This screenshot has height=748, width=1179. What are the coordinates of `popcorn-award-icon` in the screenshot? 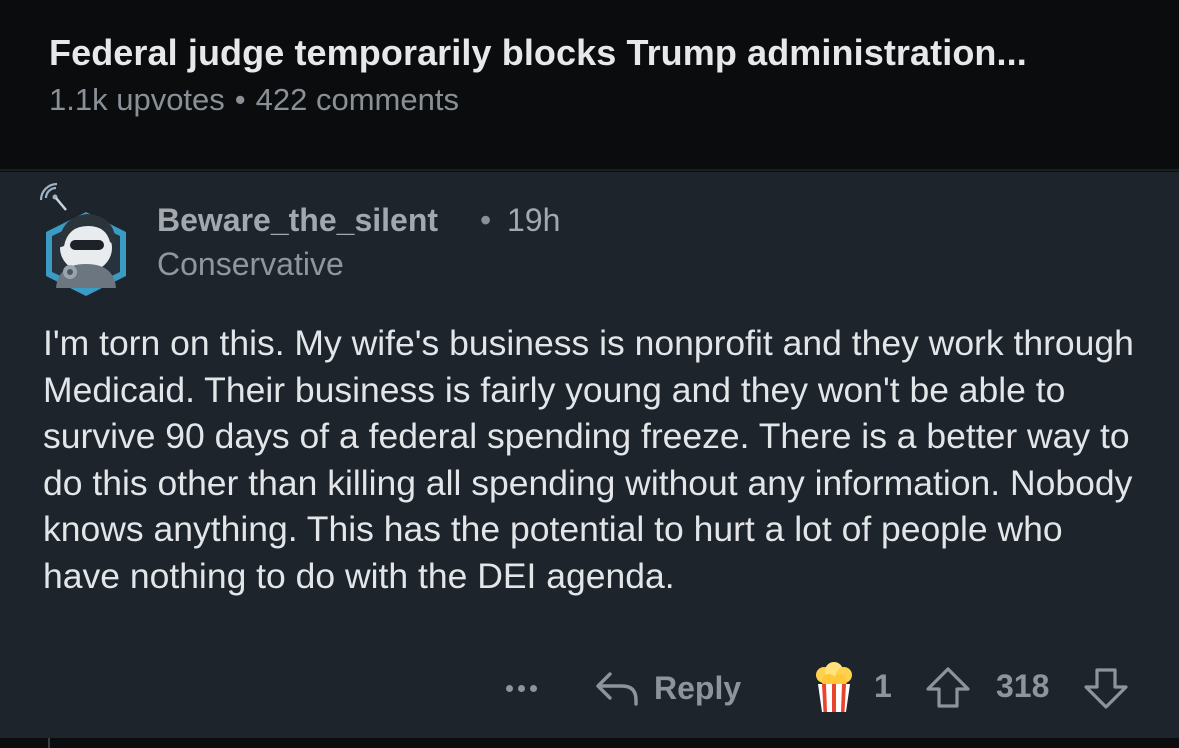 It's located at (834, 688).